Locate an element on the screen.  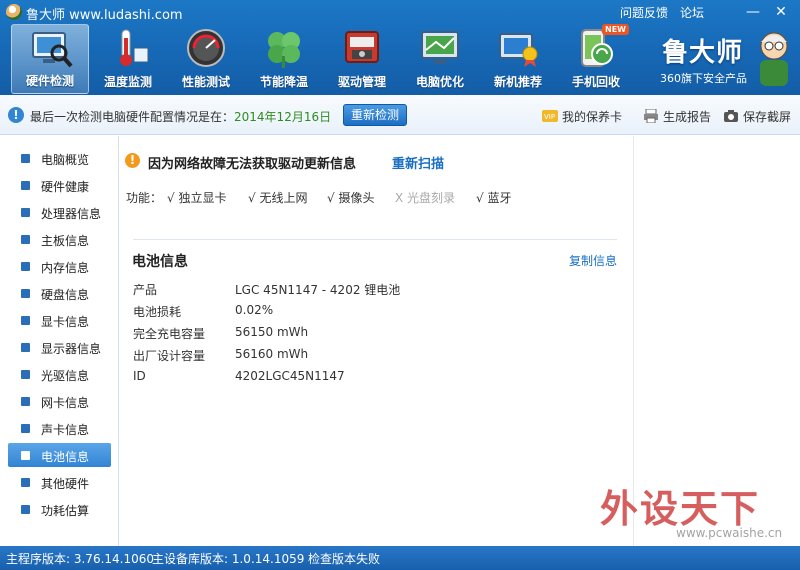
info-key: 电池损耗 is located at coordinates (157, 312).